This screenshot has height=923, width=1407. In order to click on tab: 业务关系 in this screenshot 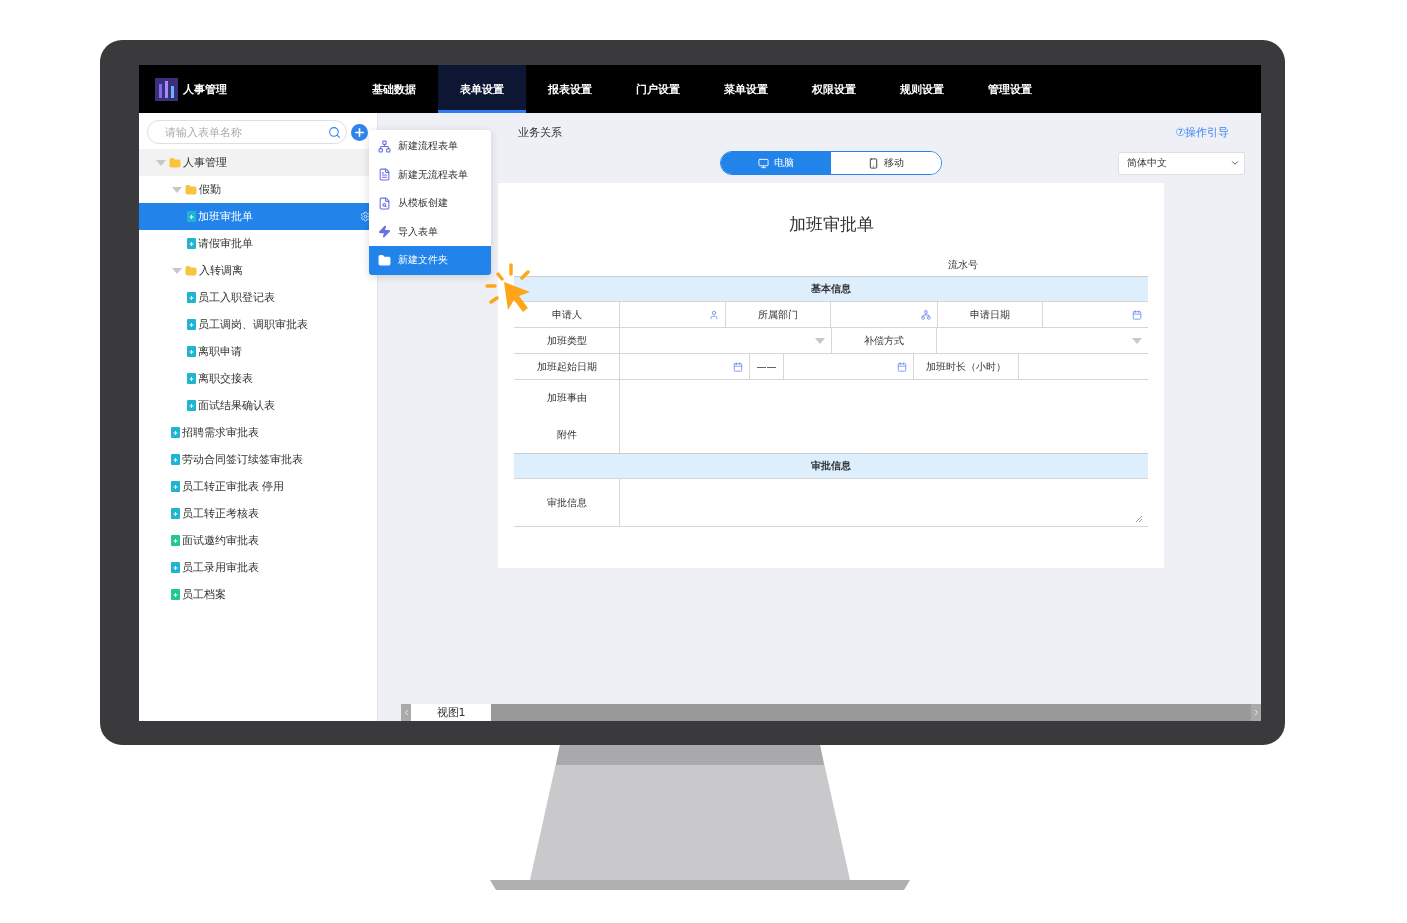, I will do `click(847, 132)`.